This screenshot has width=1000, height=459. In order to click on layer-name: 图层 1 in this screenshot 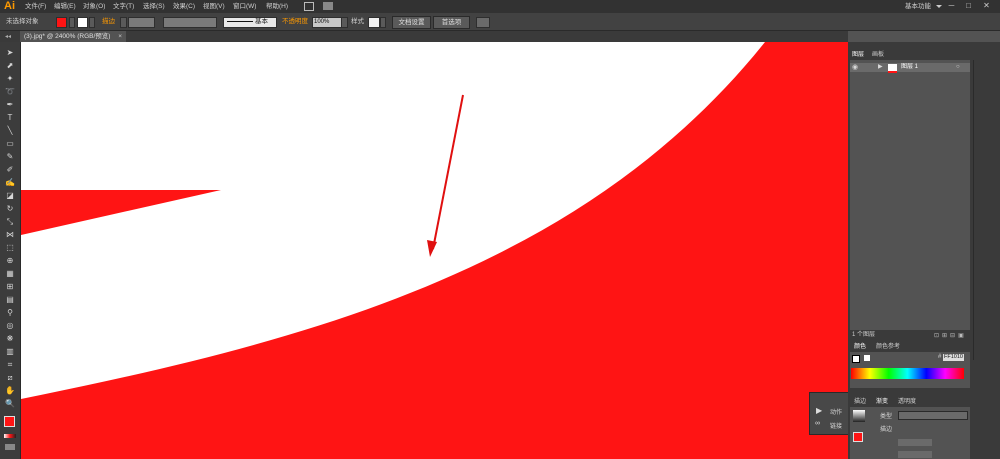, I will do `click(909, 67)`.